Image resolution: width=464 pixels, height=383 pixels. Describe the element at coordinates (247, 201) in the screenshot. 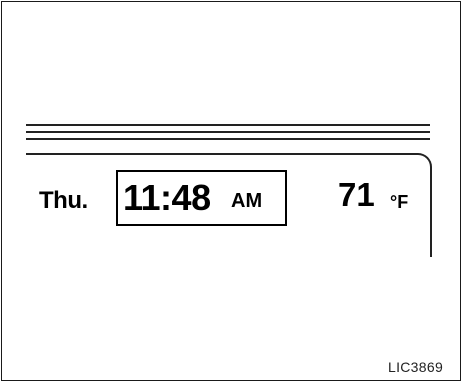

I see `clock-meridiem: AM` at that location.